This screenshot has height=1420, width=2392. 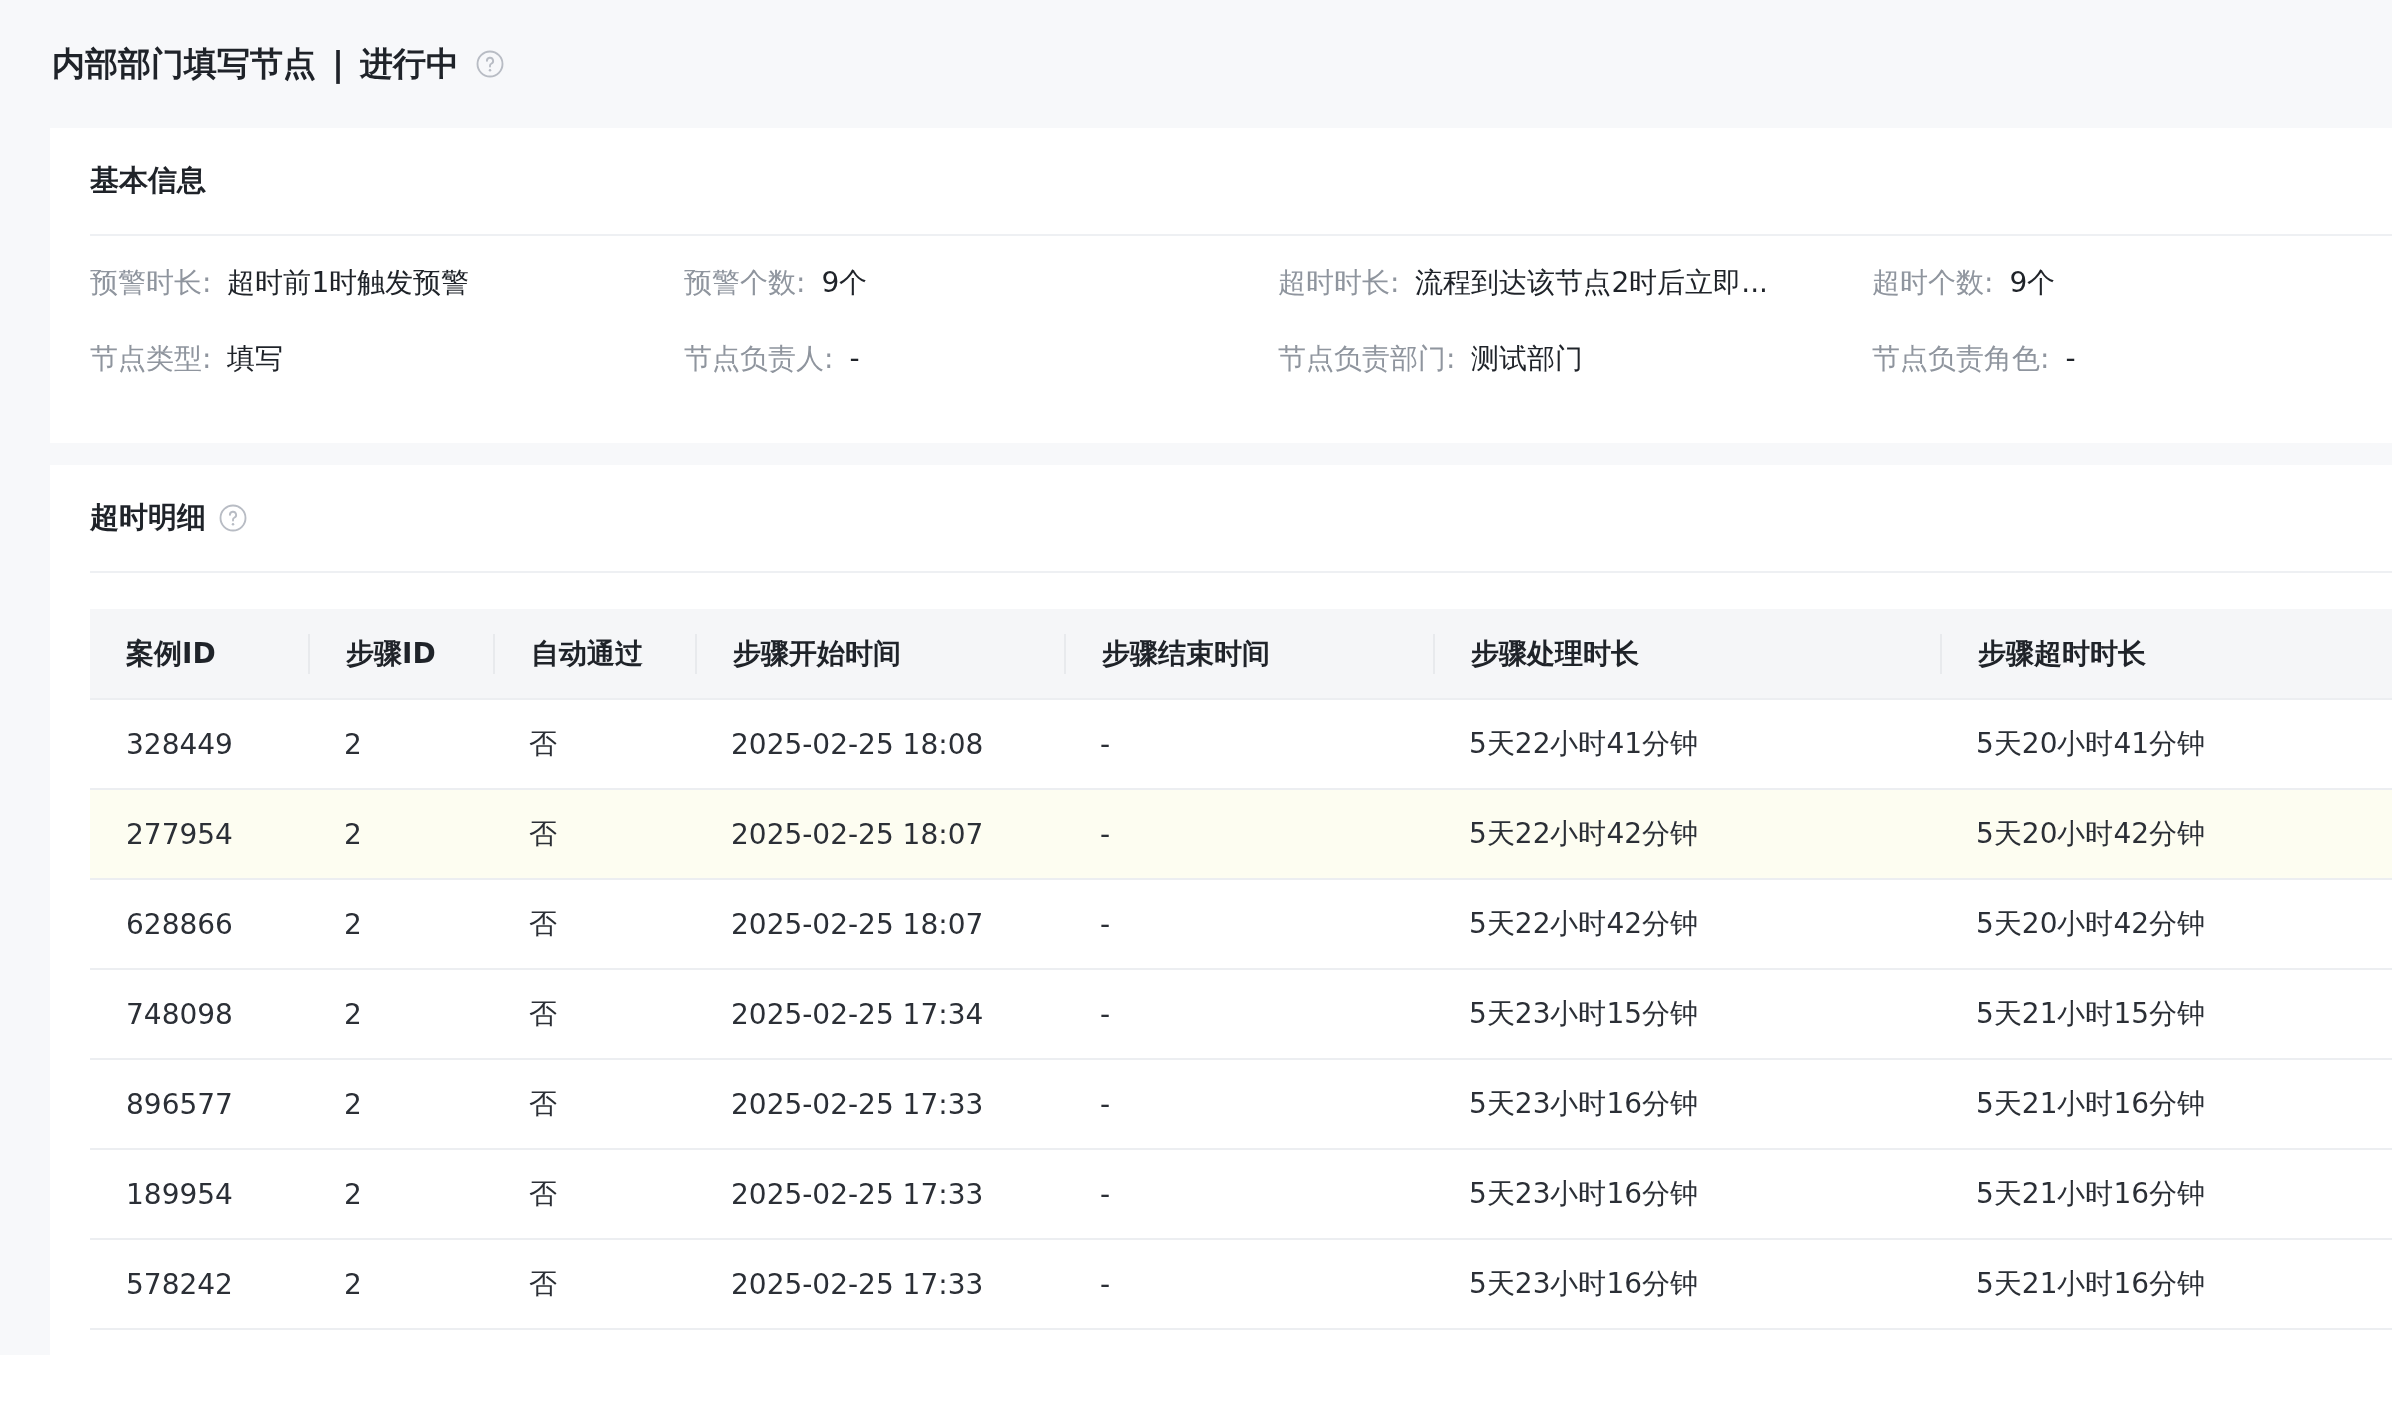 I want to click on column-header: 步骤处理时长, so click(x=1686, y=653).